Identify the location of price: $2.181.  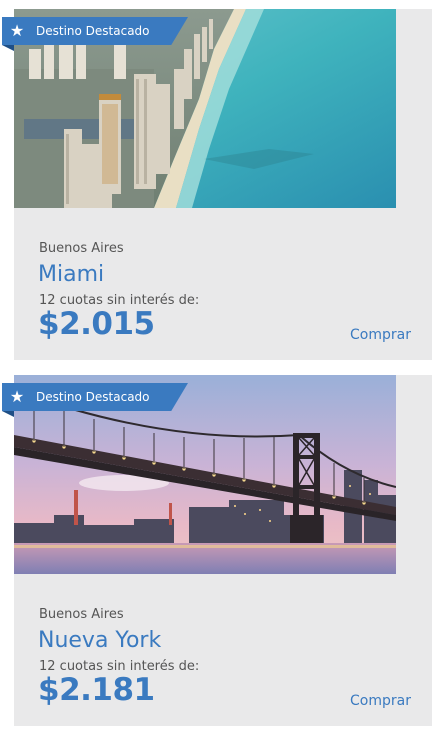
(96, 690).